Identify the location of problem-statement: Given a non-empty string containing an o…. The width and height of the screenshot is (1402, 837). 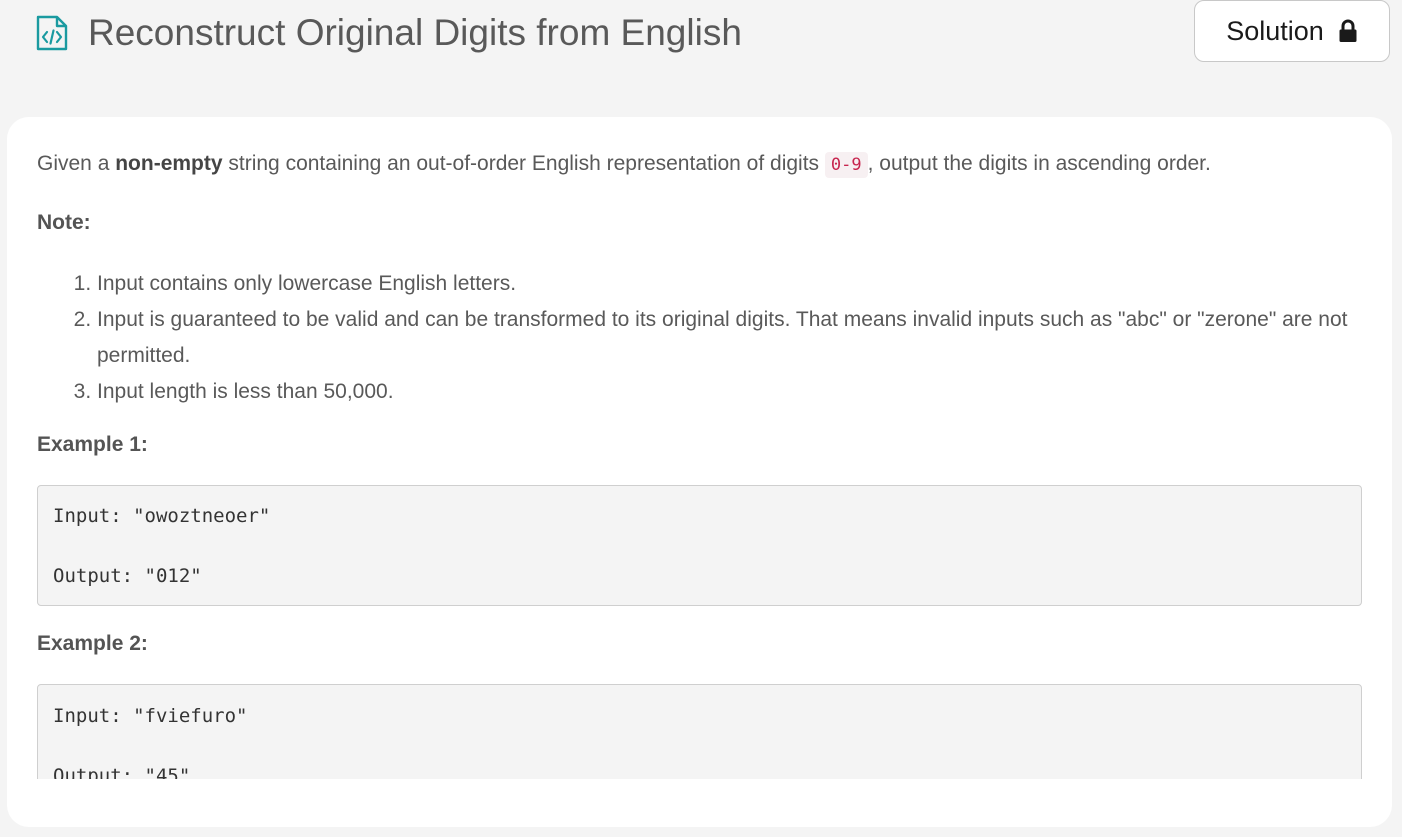
(624, 164).